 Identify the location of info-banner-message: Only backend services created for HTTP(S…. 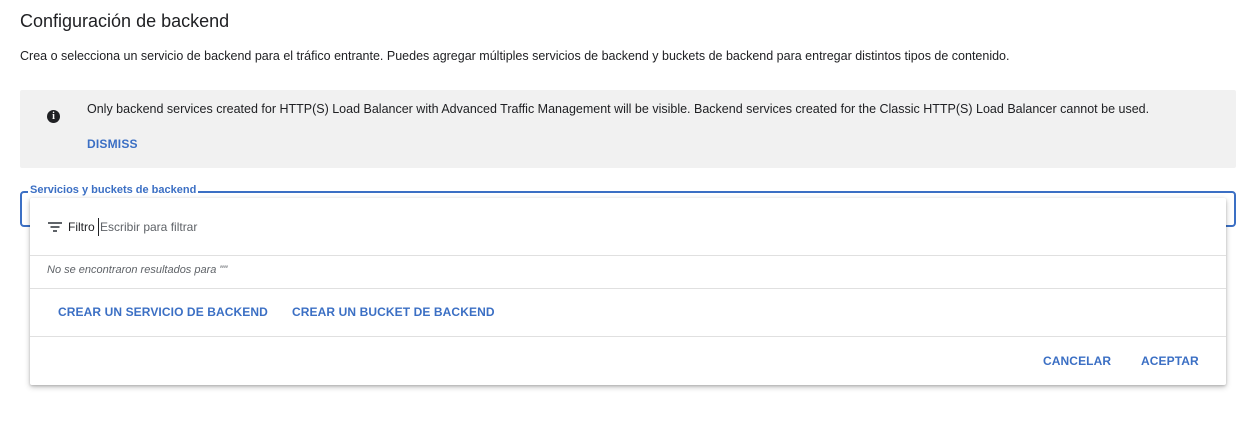
(618, 109).